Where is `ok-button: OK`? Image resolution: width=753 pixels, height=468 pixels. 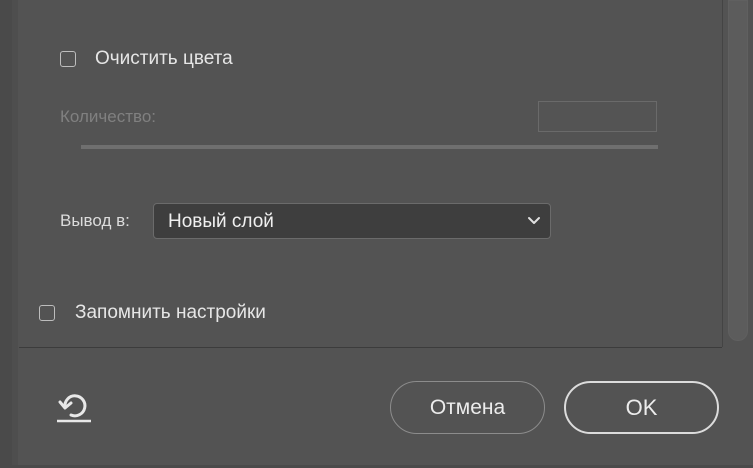
ok-button: OK is located at coordinates (641, 407).